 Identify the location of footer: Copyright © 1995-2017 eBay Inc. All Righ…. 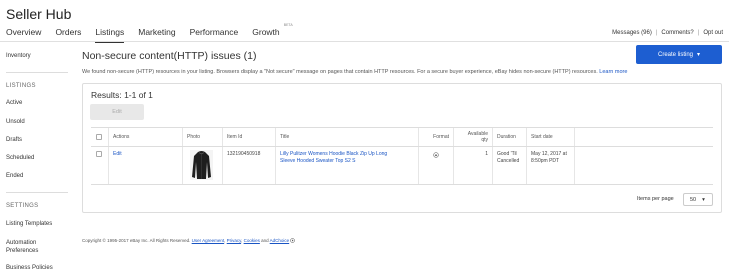
(189, 240).